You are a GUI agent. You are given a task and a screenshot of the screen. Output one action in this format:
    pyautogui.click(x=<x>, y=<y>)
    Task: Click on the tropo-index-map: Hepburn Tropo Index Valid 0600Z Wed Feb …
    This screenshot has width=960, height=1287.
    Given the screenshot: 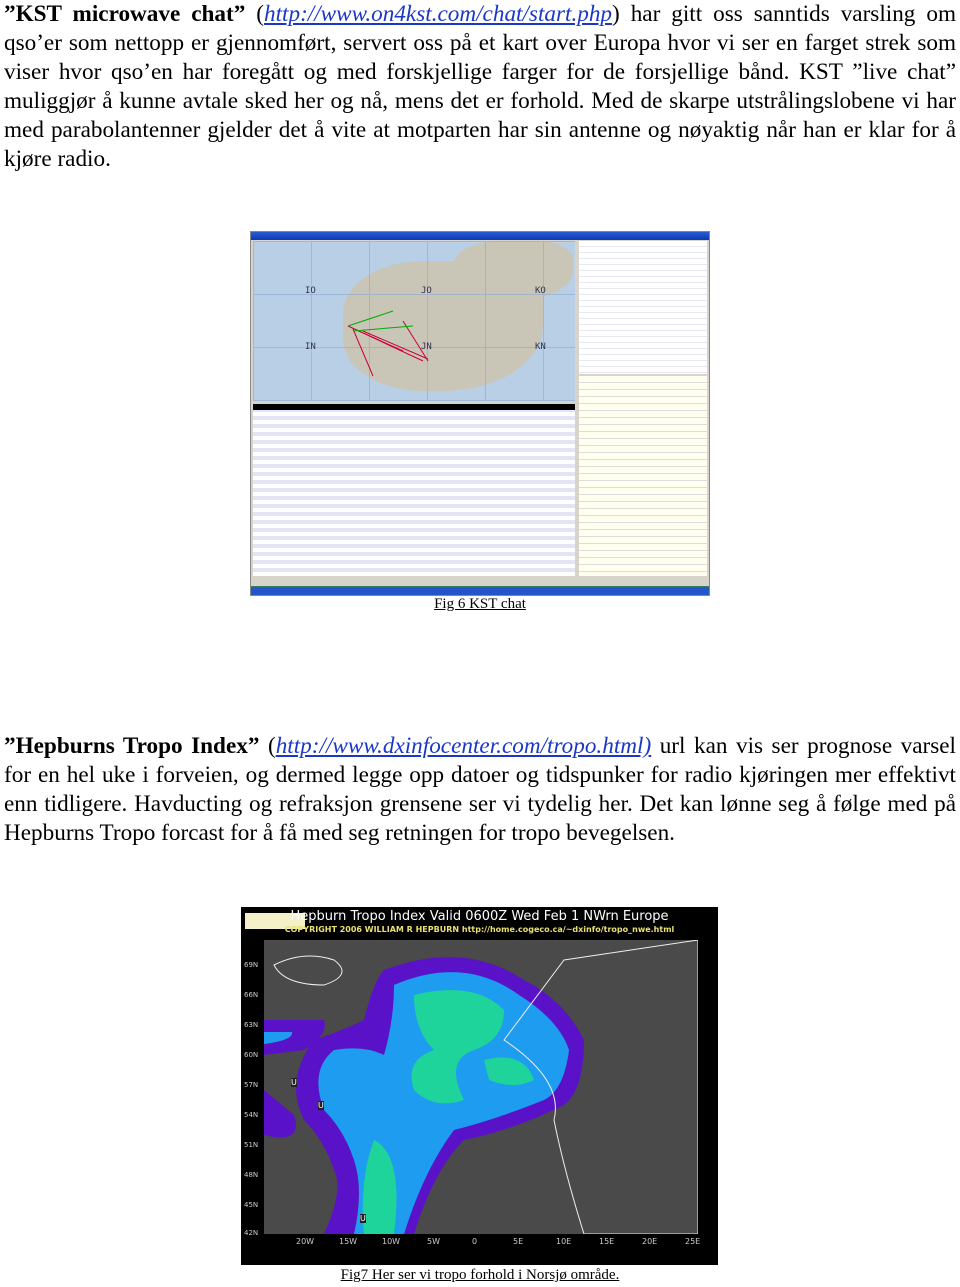 What is the action you would take?
    pyautogui.click(x=479, y=1086)
    